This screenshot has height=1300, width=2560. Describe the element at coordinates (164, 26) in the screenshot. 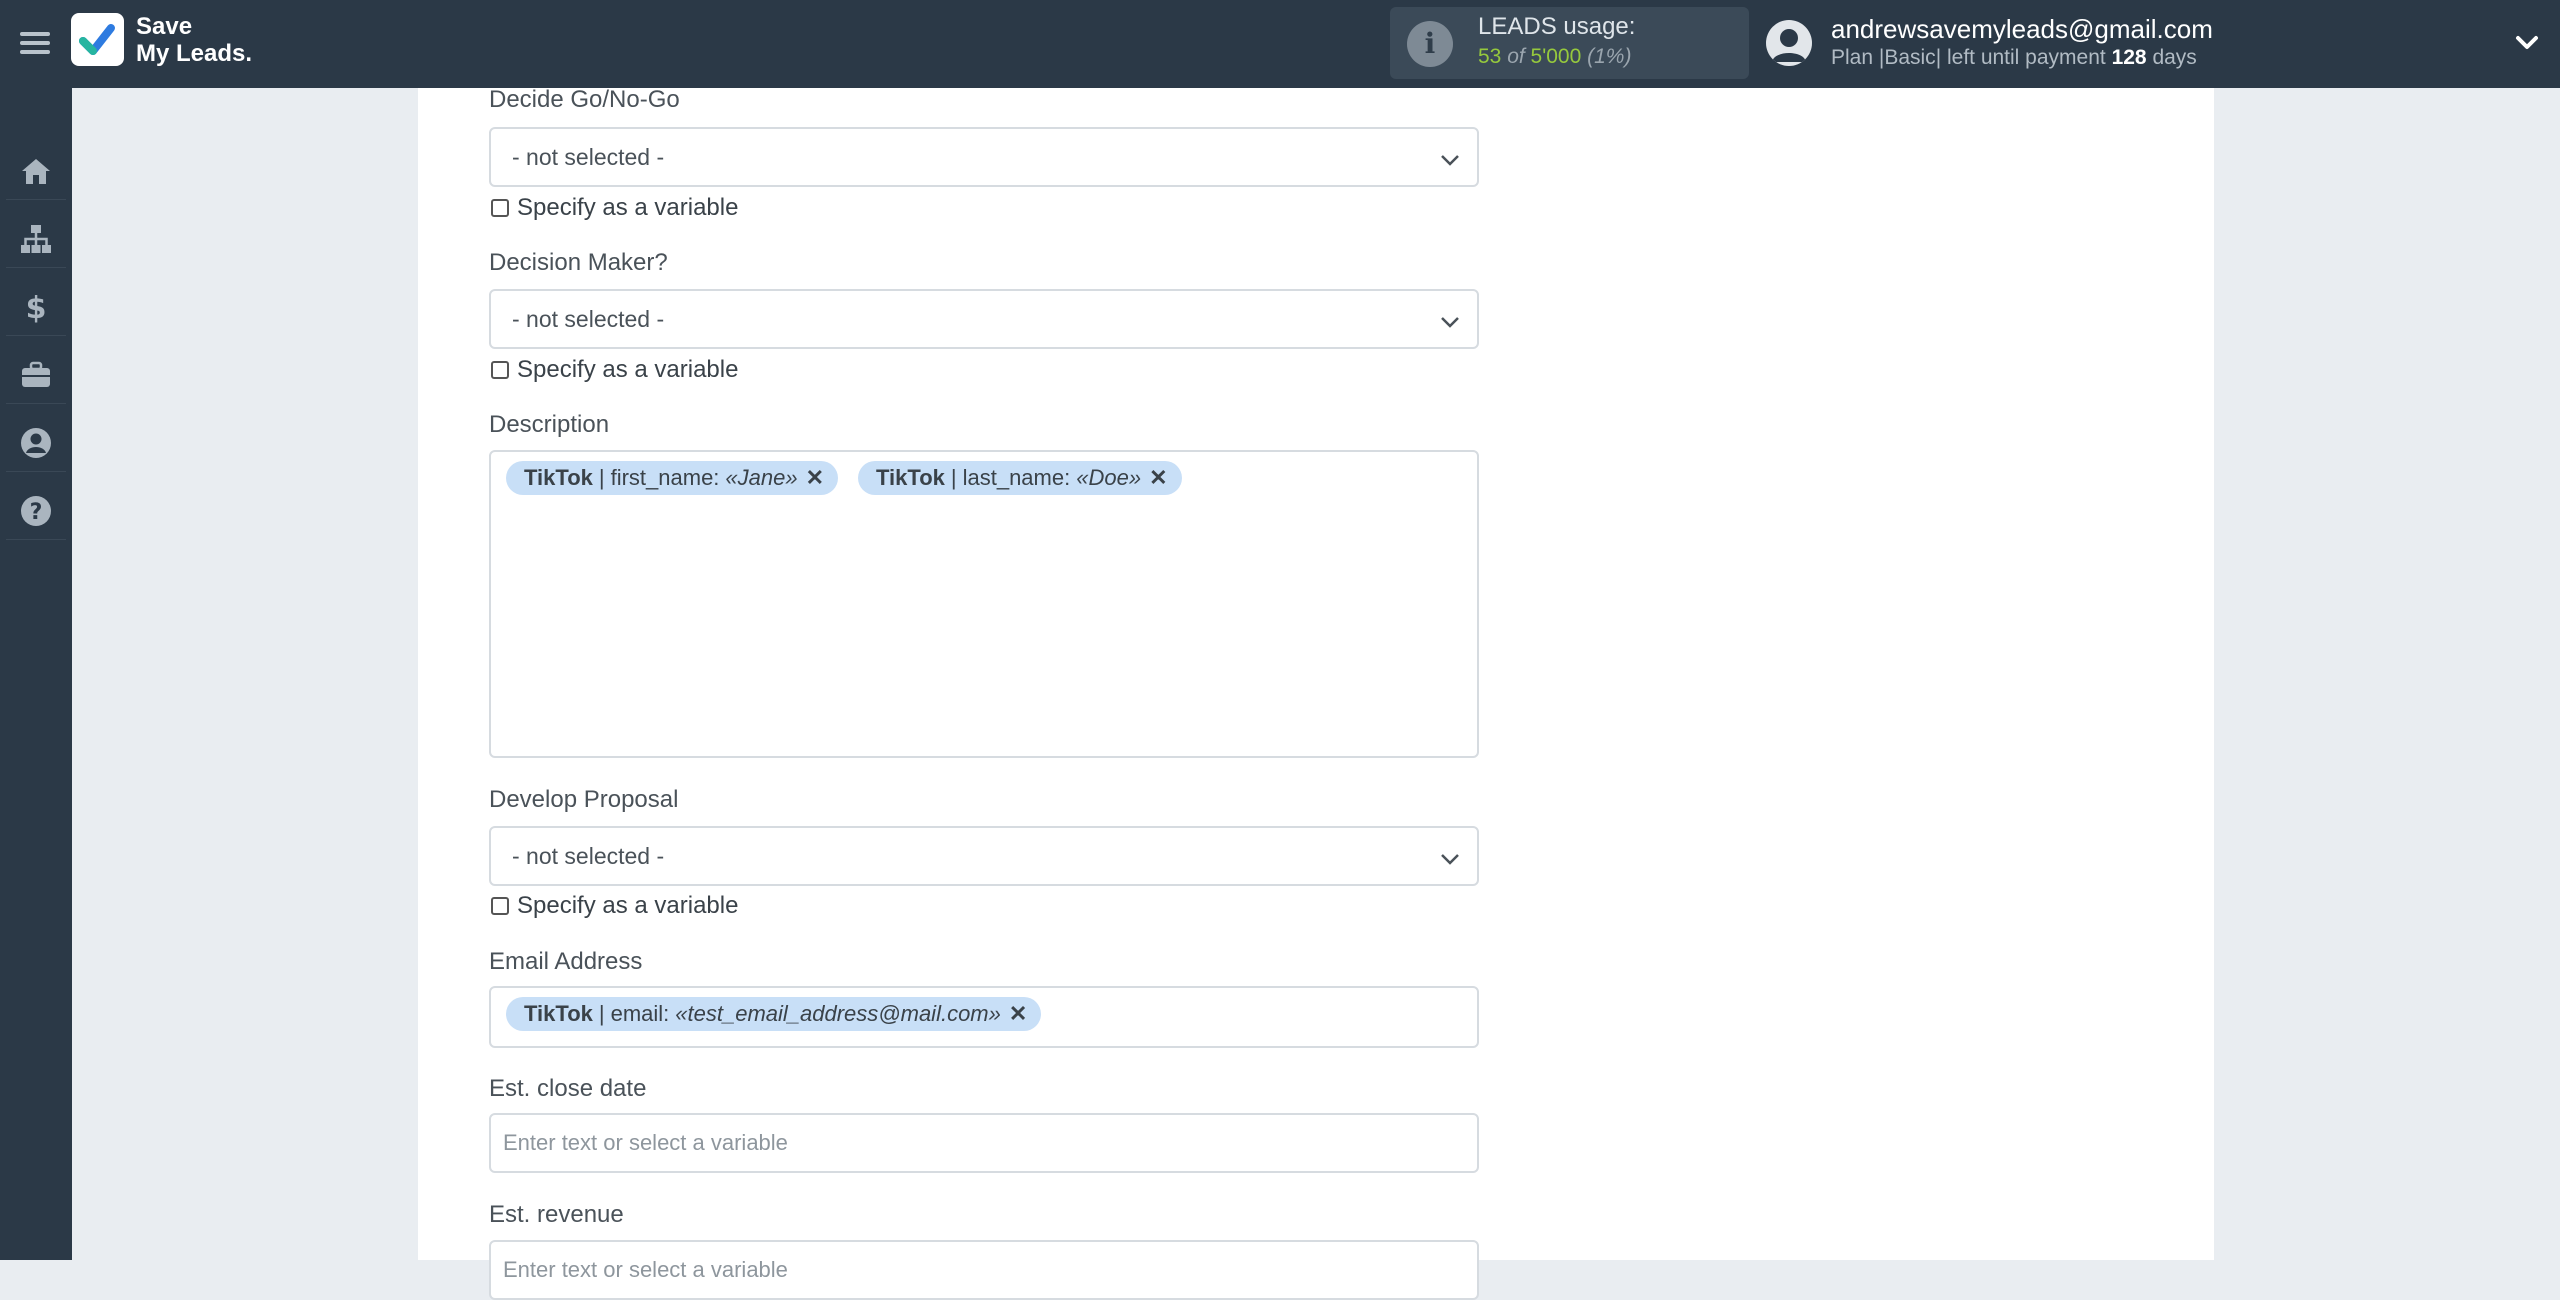

I see `brand-line-1: Save` at that location.